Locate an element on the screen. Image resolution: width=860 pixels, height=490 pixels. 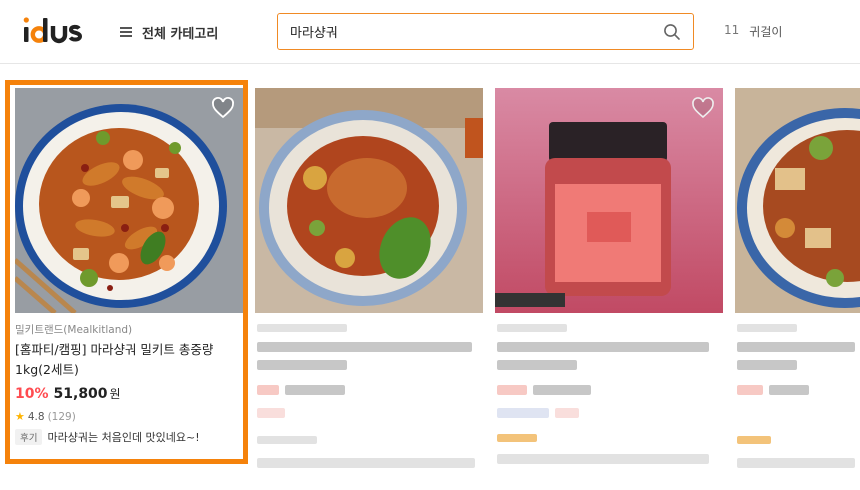
trending-keyword: 11 귀걸이 is located at coordinates (753, 31).